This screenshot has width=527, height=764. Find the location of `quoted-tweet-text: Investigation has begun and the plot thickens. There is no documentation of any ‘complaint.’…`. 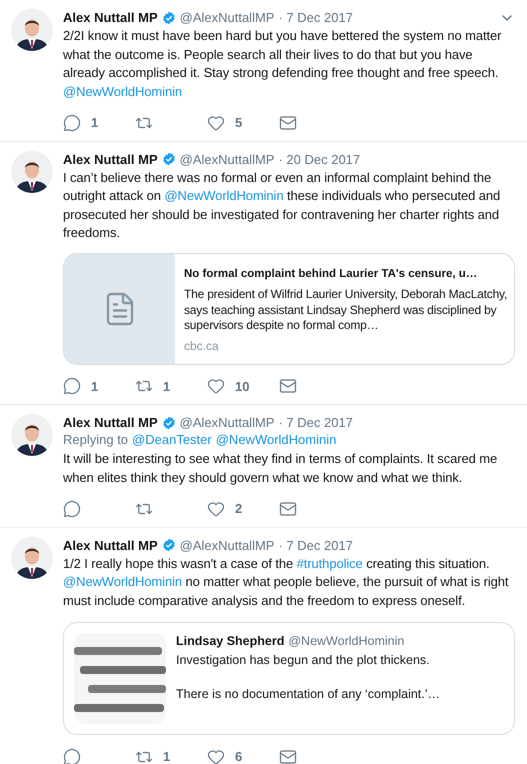

quoted-tweet-text: Investigation has begun and the plot thickens. There is no documentation of any ‘complaint.’… is located at coordinates (308, 677).